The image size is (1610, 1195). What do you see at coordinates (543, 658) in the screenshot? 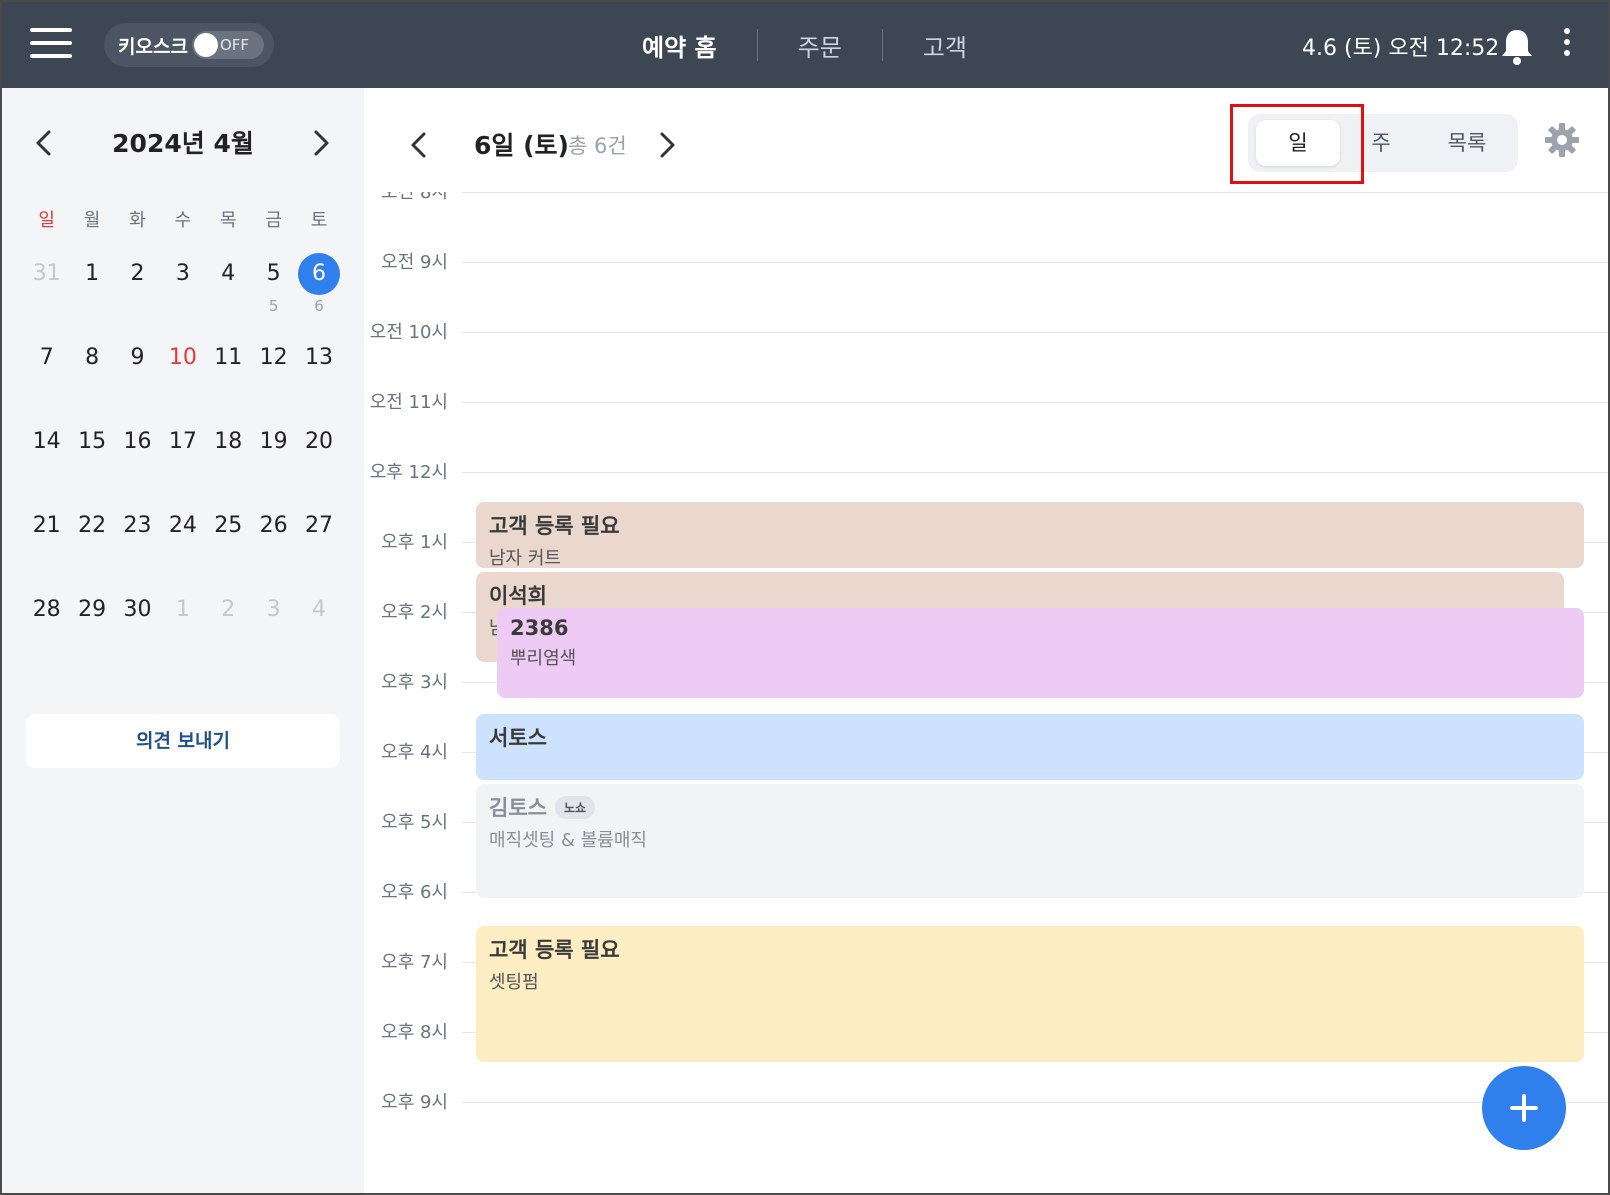
I see `event-service: 뿌리염색` at bounding box center [543, 658].